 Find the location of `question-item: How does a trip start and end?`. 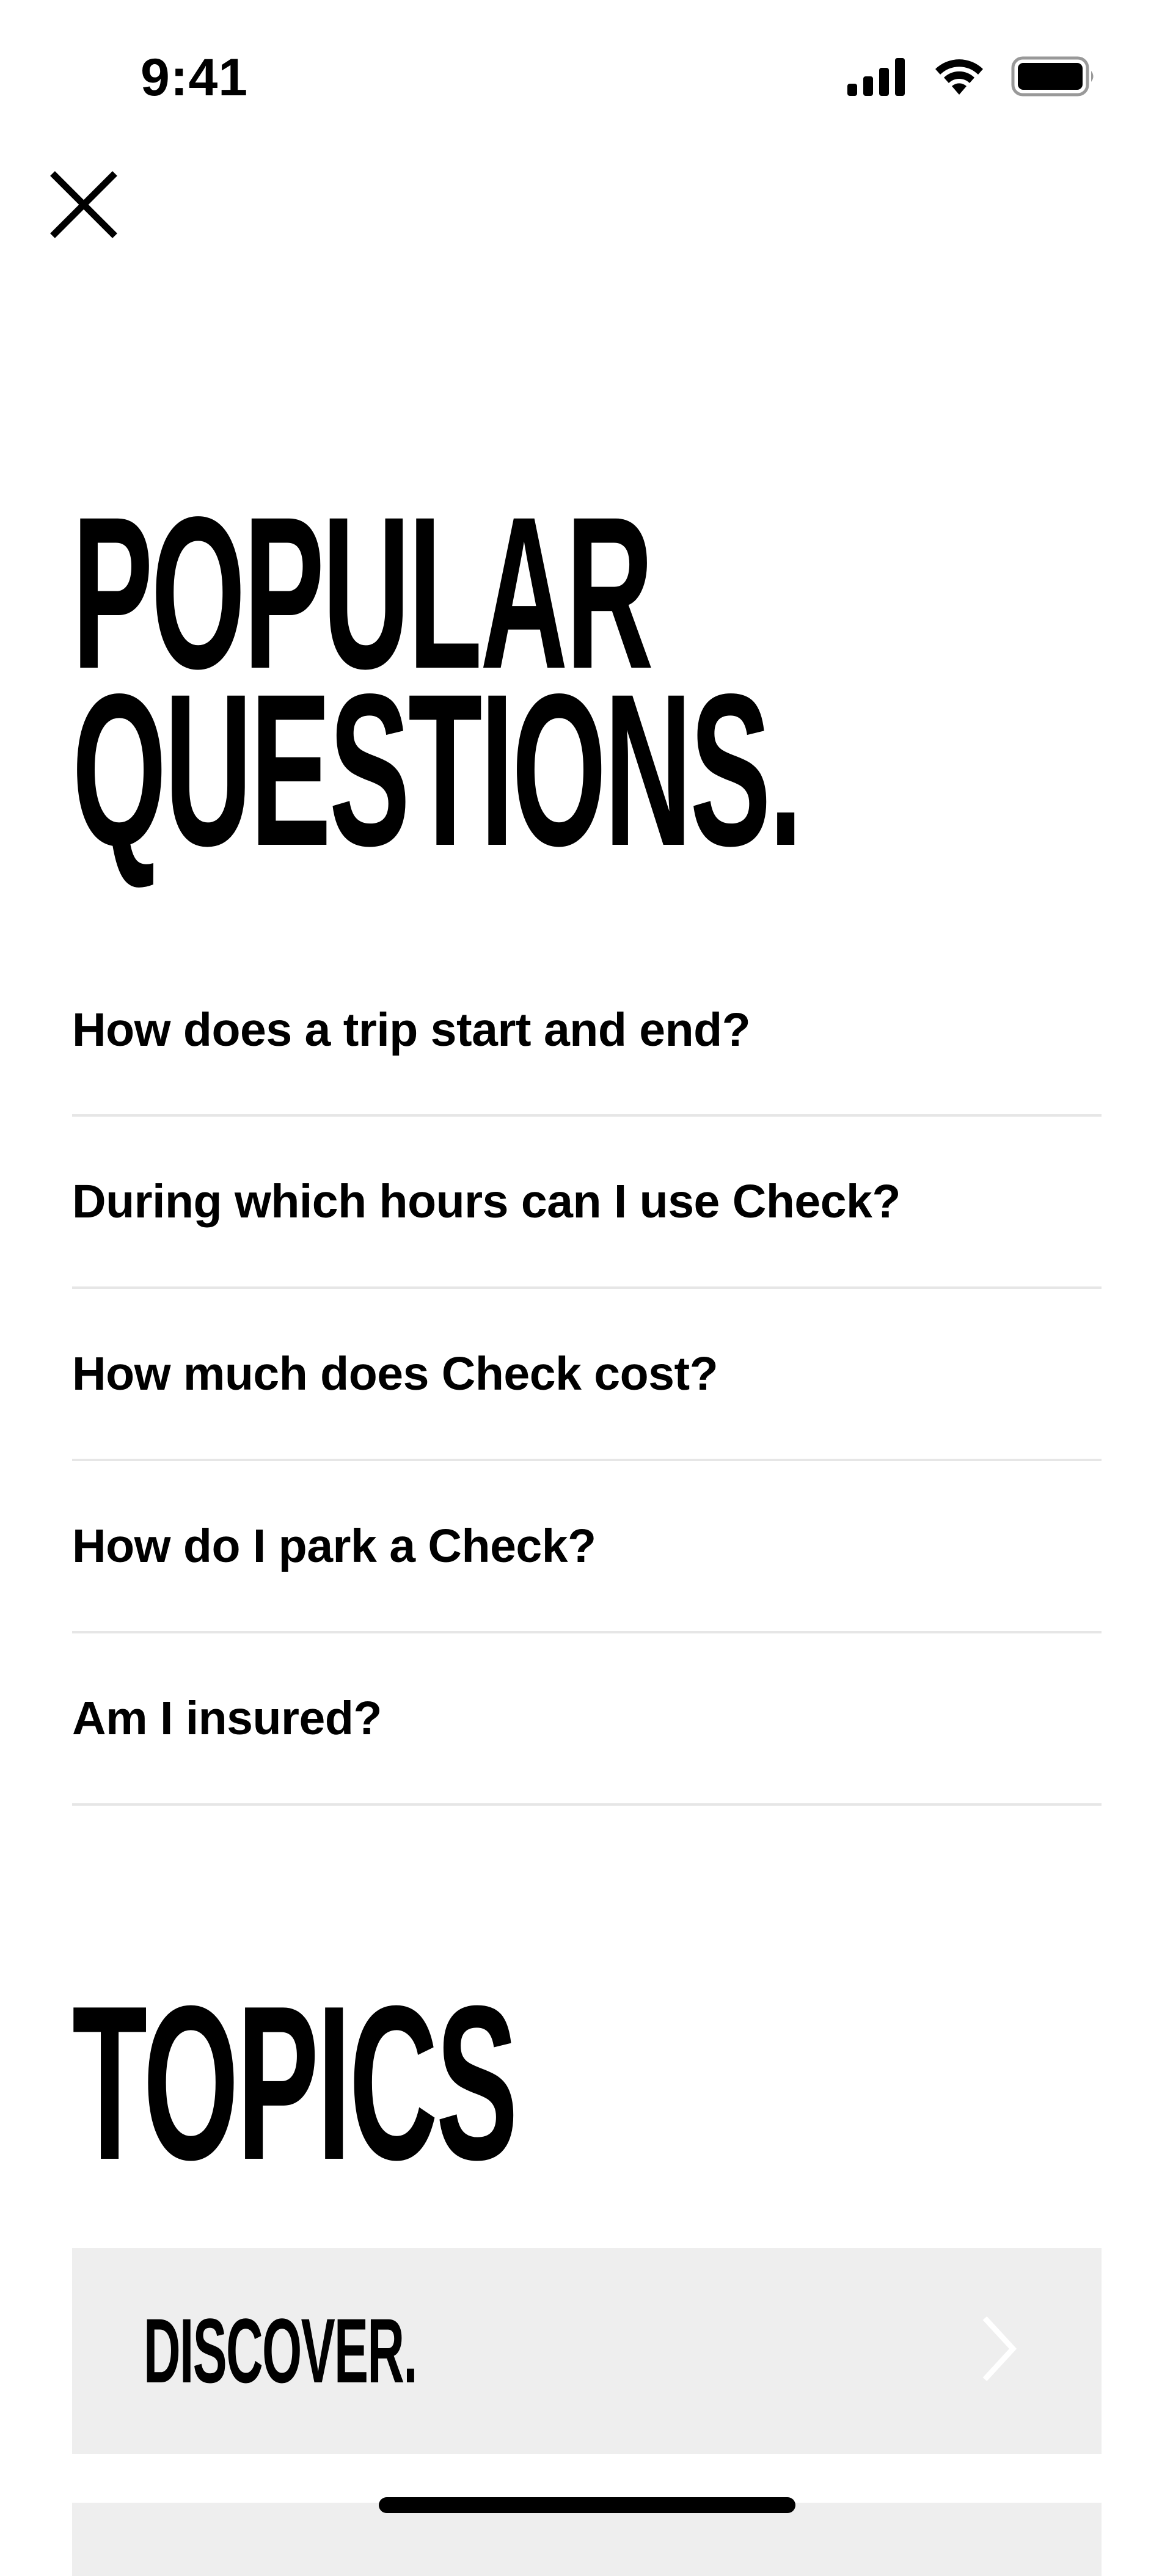

question-item: How does a trip start and end? is located at coordinates (587, 1031).